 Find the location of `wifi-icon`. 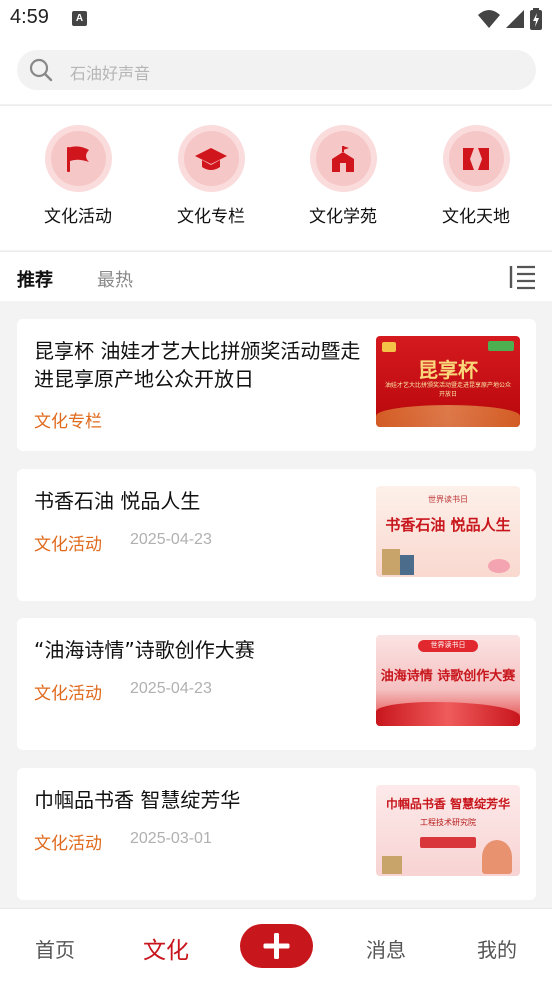

wifi-icon is located at coordinates (489, 19).